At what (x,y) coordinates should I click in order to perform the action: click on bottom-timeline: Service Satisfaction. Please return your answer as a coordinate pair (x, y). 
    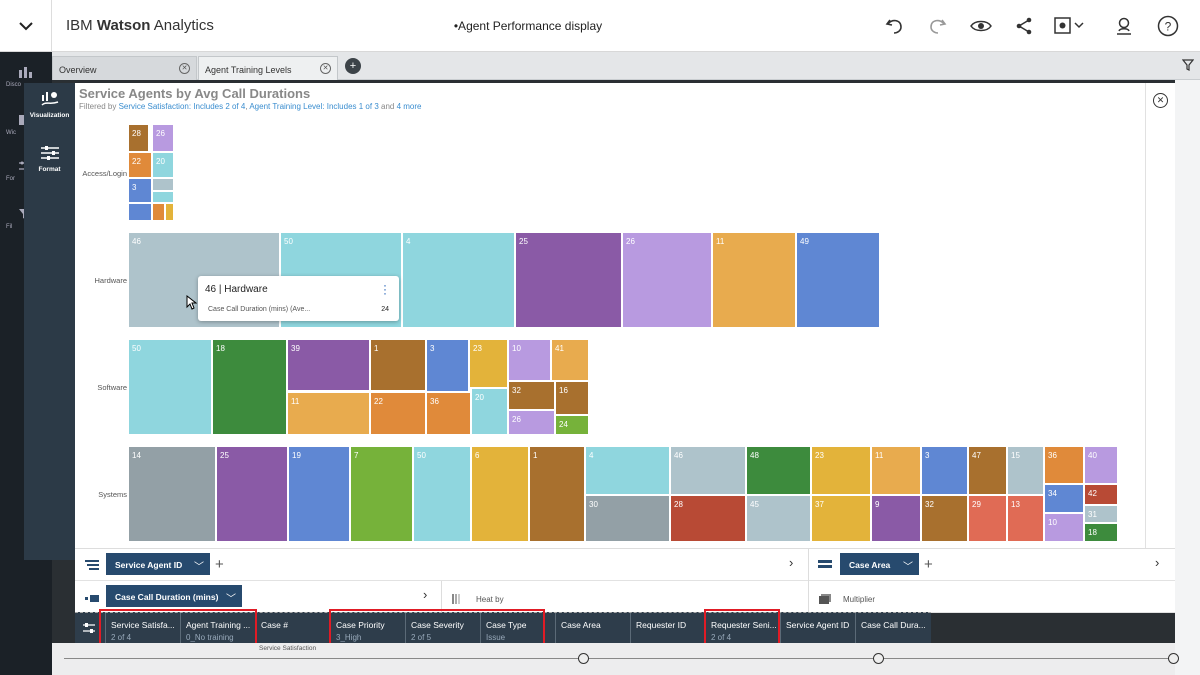
    Looking at the image, I should click on (615, 659).